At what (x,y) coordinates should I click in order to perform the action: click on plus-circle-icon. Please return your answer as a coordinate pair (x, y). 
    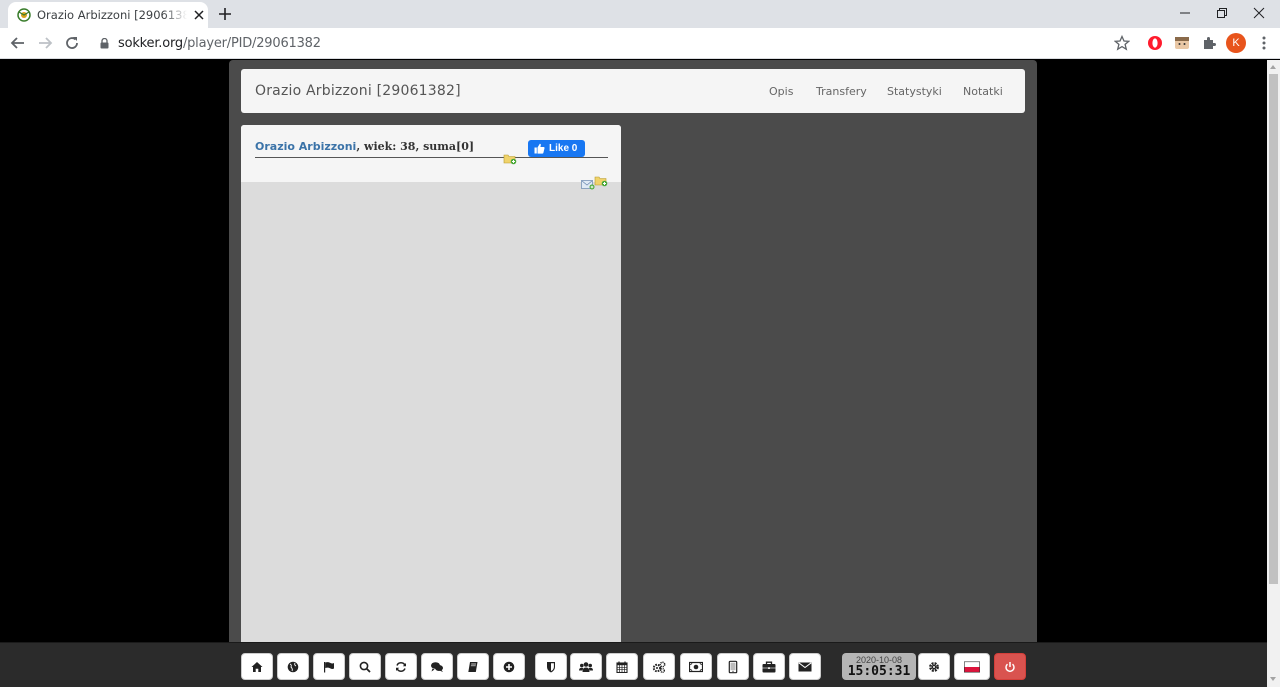
    Looking at the image, I should click on (509, 666).